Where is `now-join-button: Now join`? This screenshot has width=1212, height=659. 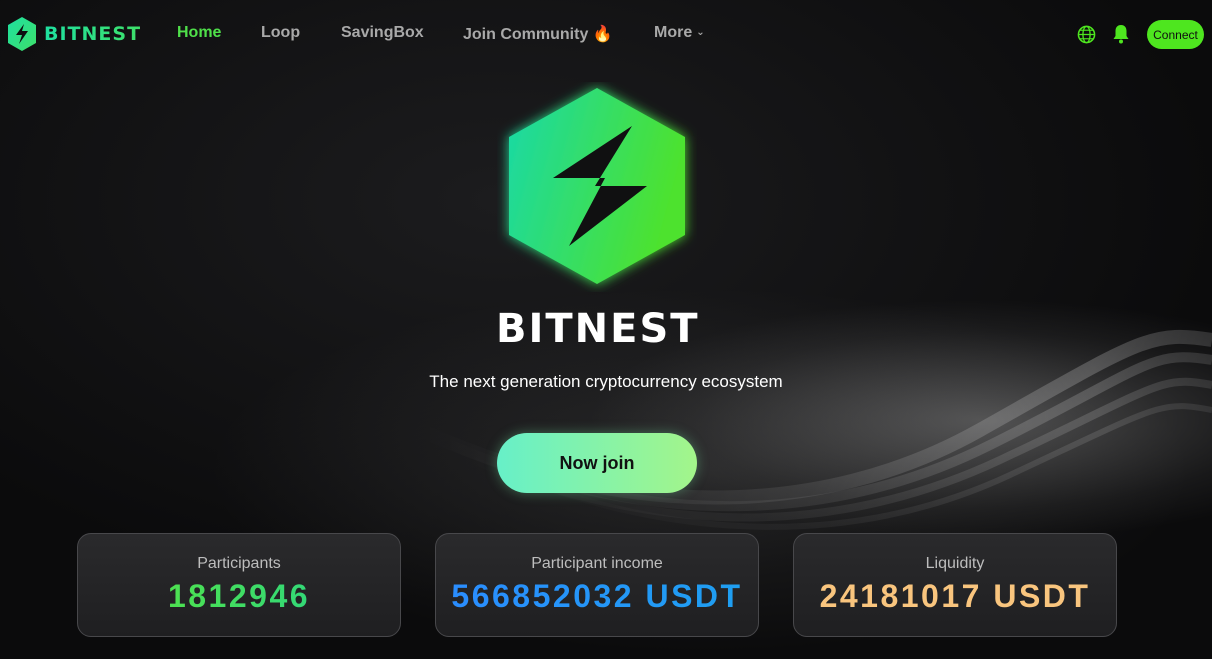
now-join-button: Now join is located at coordinates (597, 463).